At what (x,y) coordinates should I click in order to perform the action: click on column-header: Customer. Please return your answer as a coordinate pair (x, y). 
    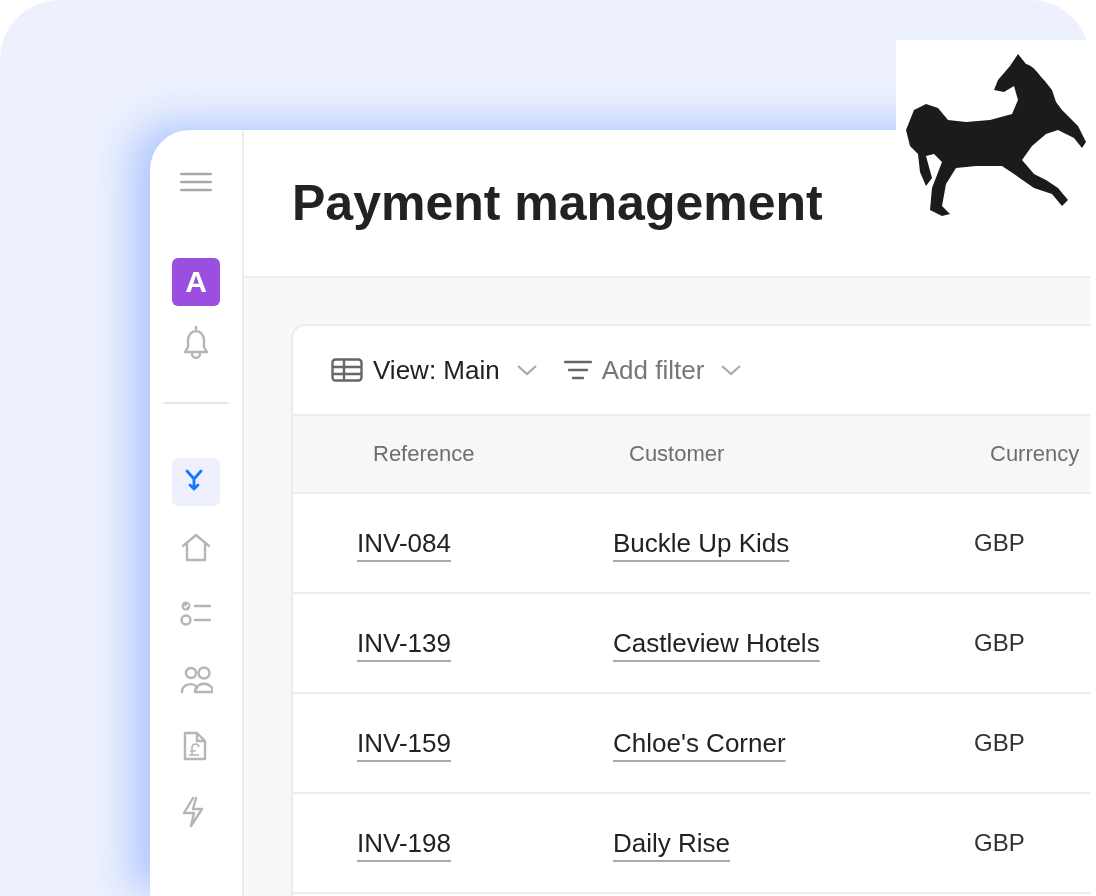
    Looking at the image, I should click on (677, 454).